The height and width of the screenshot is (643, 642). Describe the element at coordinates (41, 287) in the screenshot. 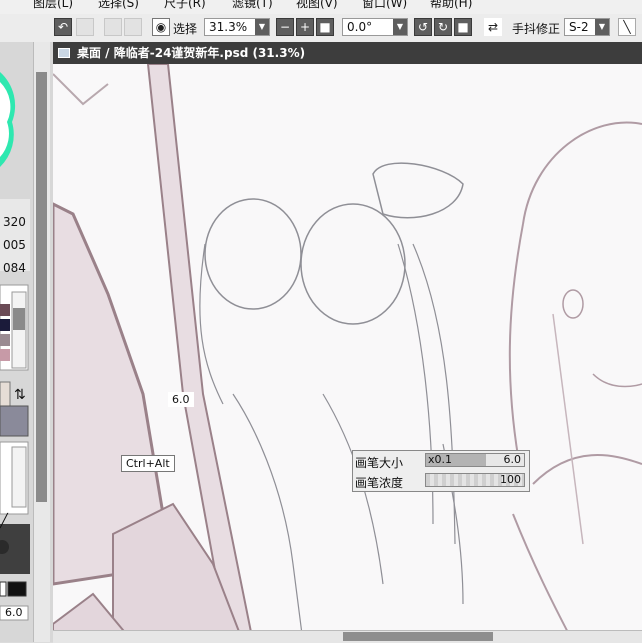

I see `scrollbar-thumb` at that location.